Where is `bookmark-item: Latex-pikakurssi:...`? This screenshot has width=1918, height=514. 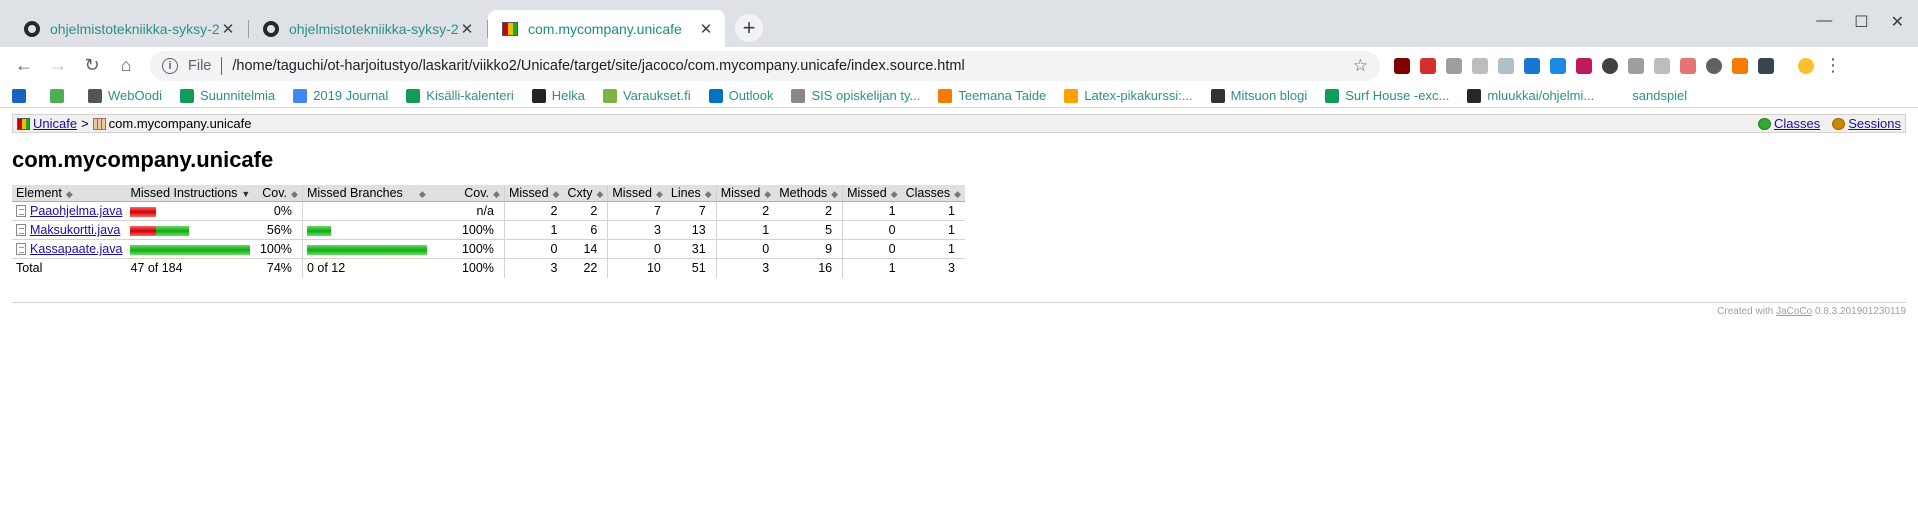 bookmark-item: Latex-pikakurssi:... is located at coordinates (1128, 95).